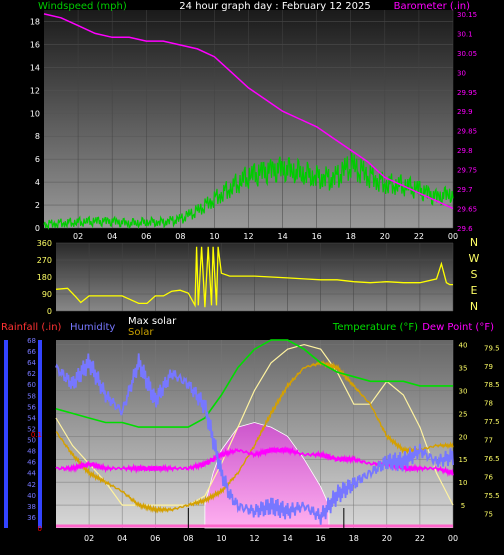 This screenshot has width=504, height=555. I want to click on compass-label: S, so click(474, 274).